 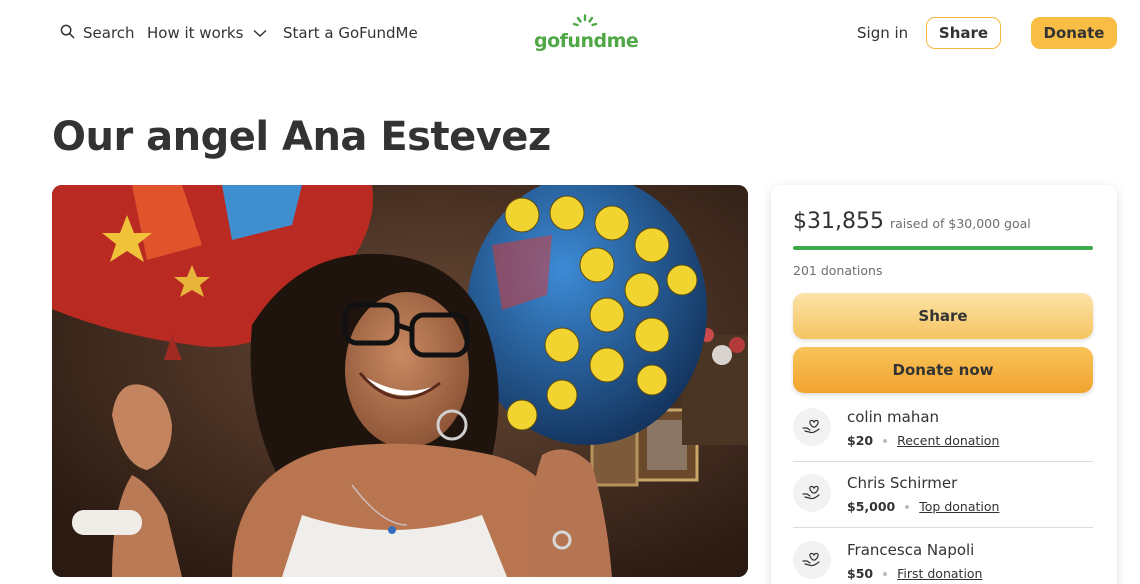 What do you see at coordinates (959, 506) in the screenshot?
I see `donation-type-link: Top donation` at bounding box center [959, 506].